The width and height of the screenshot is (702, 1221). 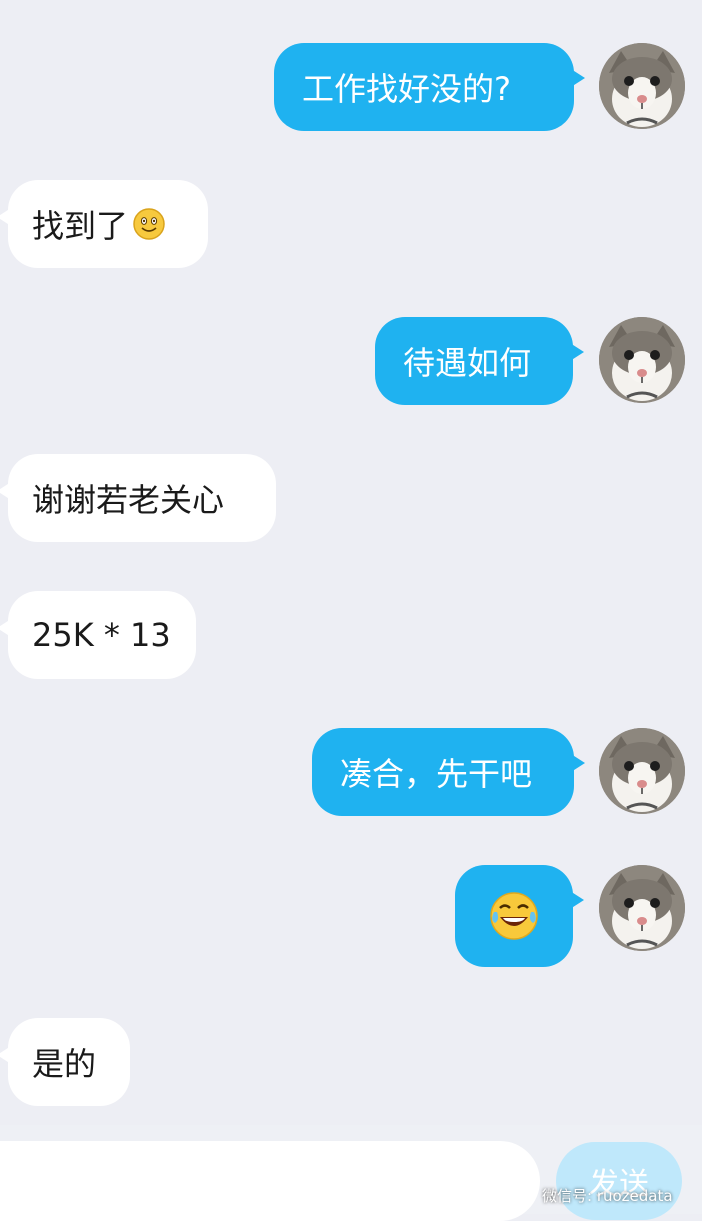 I want to click on message-outgoing, so click(x=519, y=916).